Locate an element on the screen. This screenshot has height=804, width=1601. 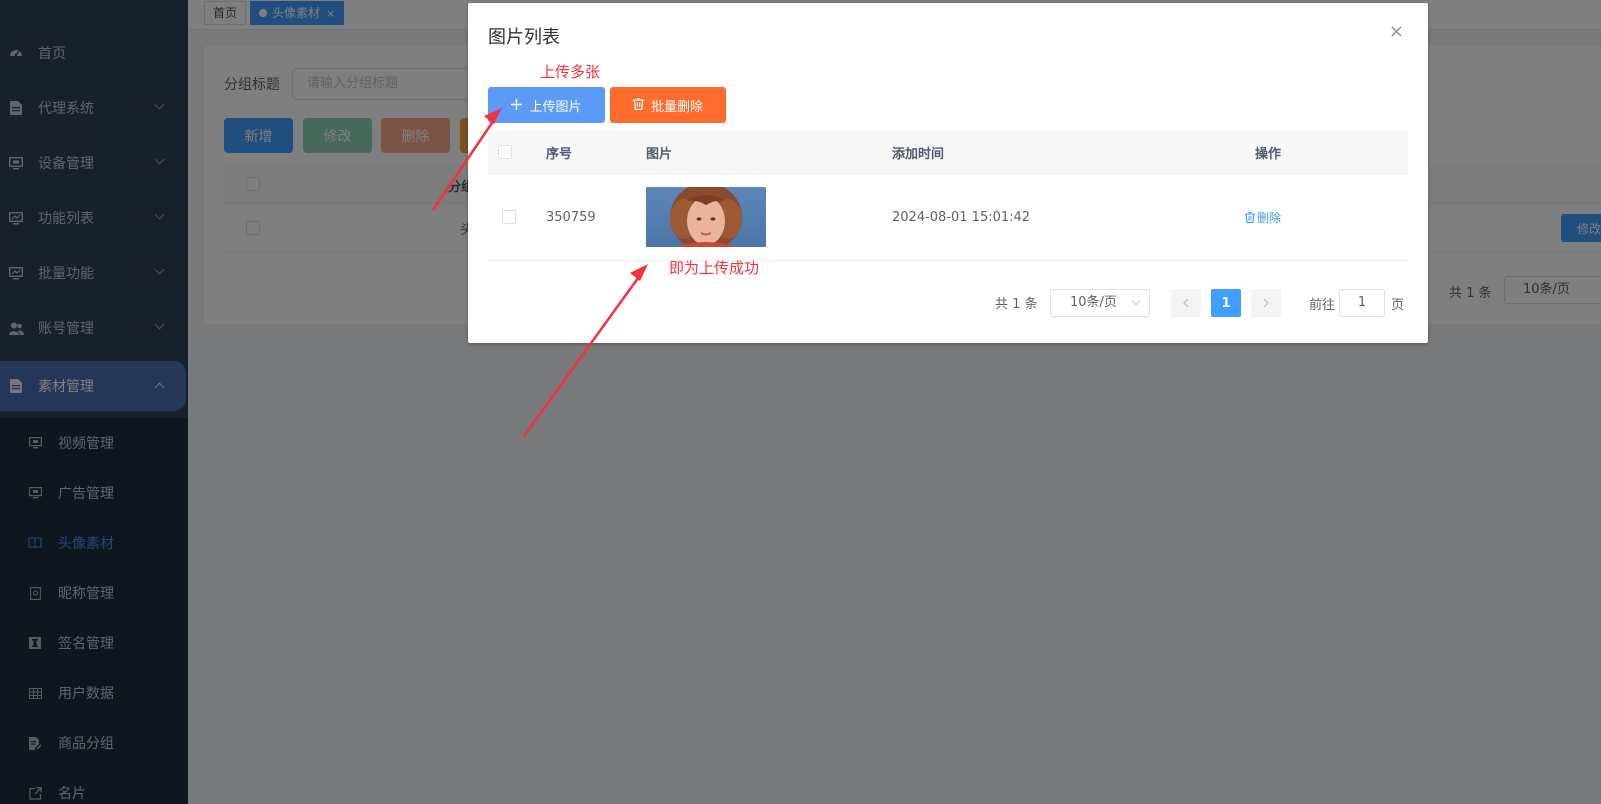
table-row: 350759 2024-08-01 15:01:42 删除 is located at coordinates (948, 217).